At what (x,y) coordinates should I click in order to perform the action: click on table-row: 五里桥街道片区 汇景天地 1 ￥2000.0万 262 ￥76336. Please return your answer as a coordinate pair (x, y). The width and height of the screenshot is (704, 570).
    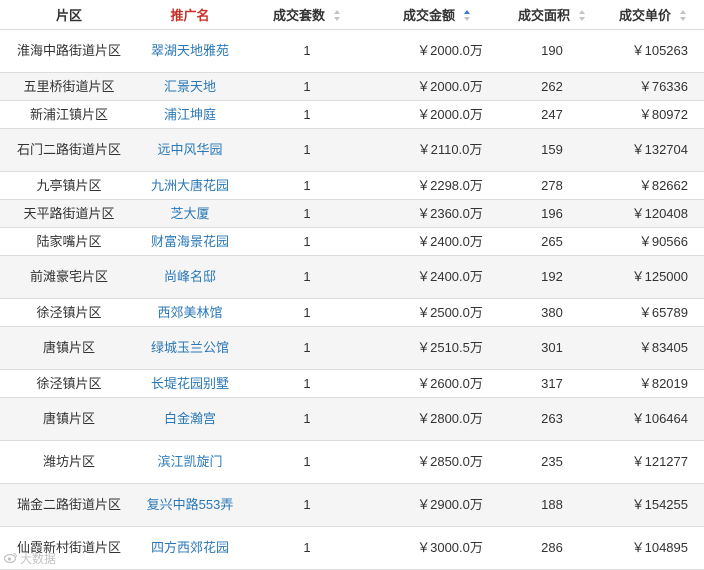
    Looking at the image, I should click on (352, 86).